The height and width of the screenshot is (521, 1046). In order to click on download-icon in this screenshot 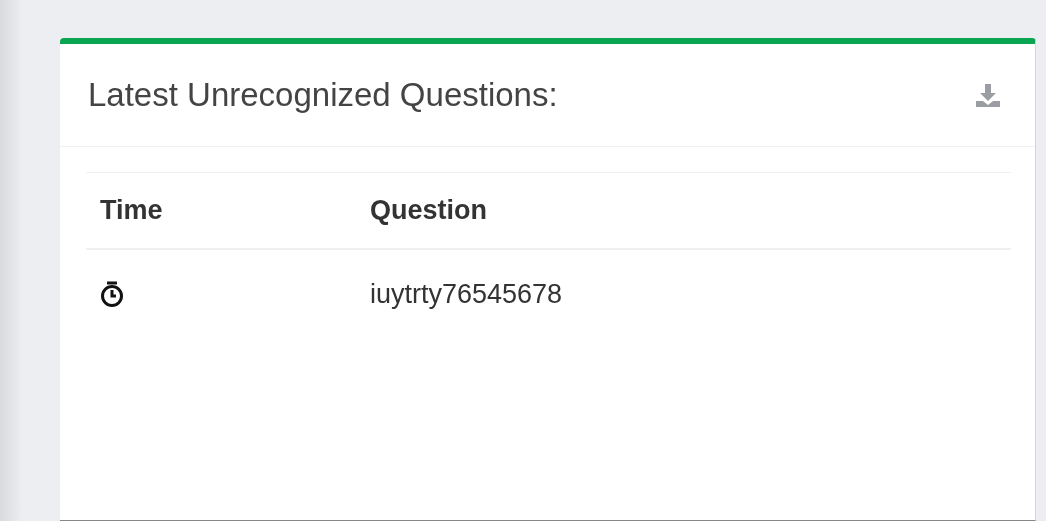, I will do `click(988, 95)`.